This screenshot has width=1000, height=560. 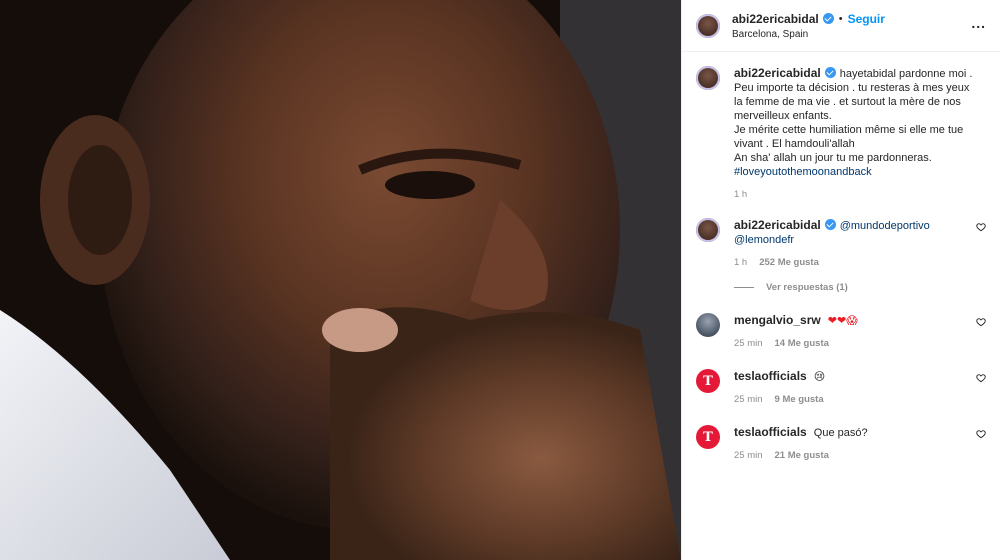 I want to click on comment-username: mengalvio_srw, so click(x=777, y=320).